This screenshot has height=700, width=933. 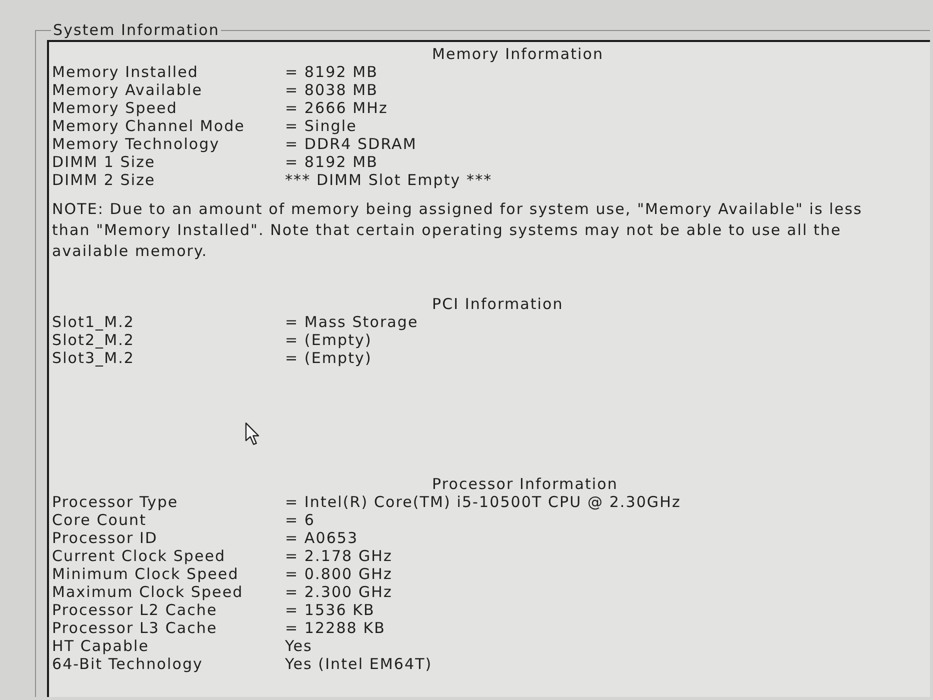 I want to click on field-label: Processor L3 Cache, so click(x=135, y=628).